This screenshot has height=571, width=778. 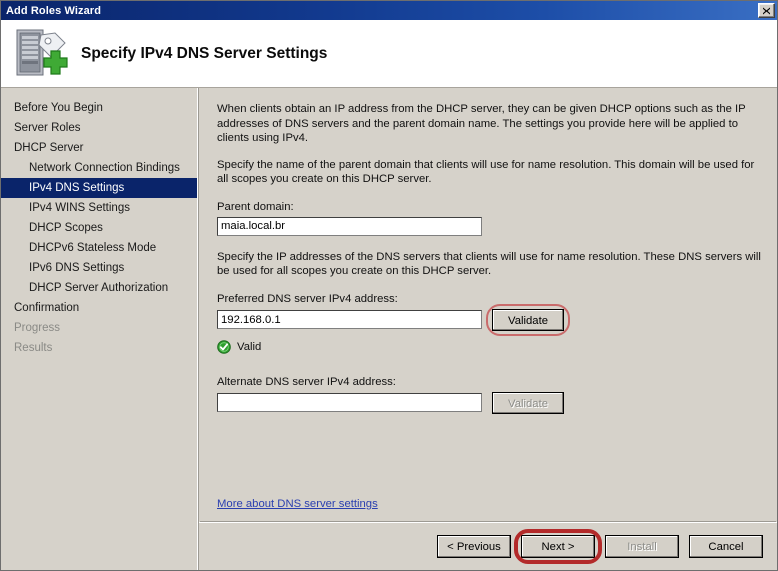 What do you see at coordinates (37, 328) in the screenshot?
I see `sidebar-item-progress: Progress` at bounding box center [37, 328].